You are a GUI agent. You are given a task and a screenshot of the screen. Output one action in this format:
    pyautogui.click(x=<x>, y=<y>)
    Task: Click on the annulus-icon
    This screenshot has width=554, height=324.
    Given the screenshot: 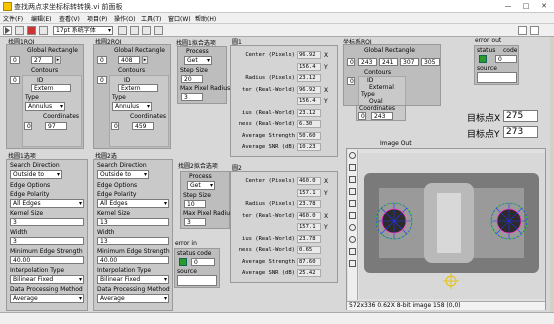 What is the action you would take?
    pyautogui.click(x=352, y=239)
    